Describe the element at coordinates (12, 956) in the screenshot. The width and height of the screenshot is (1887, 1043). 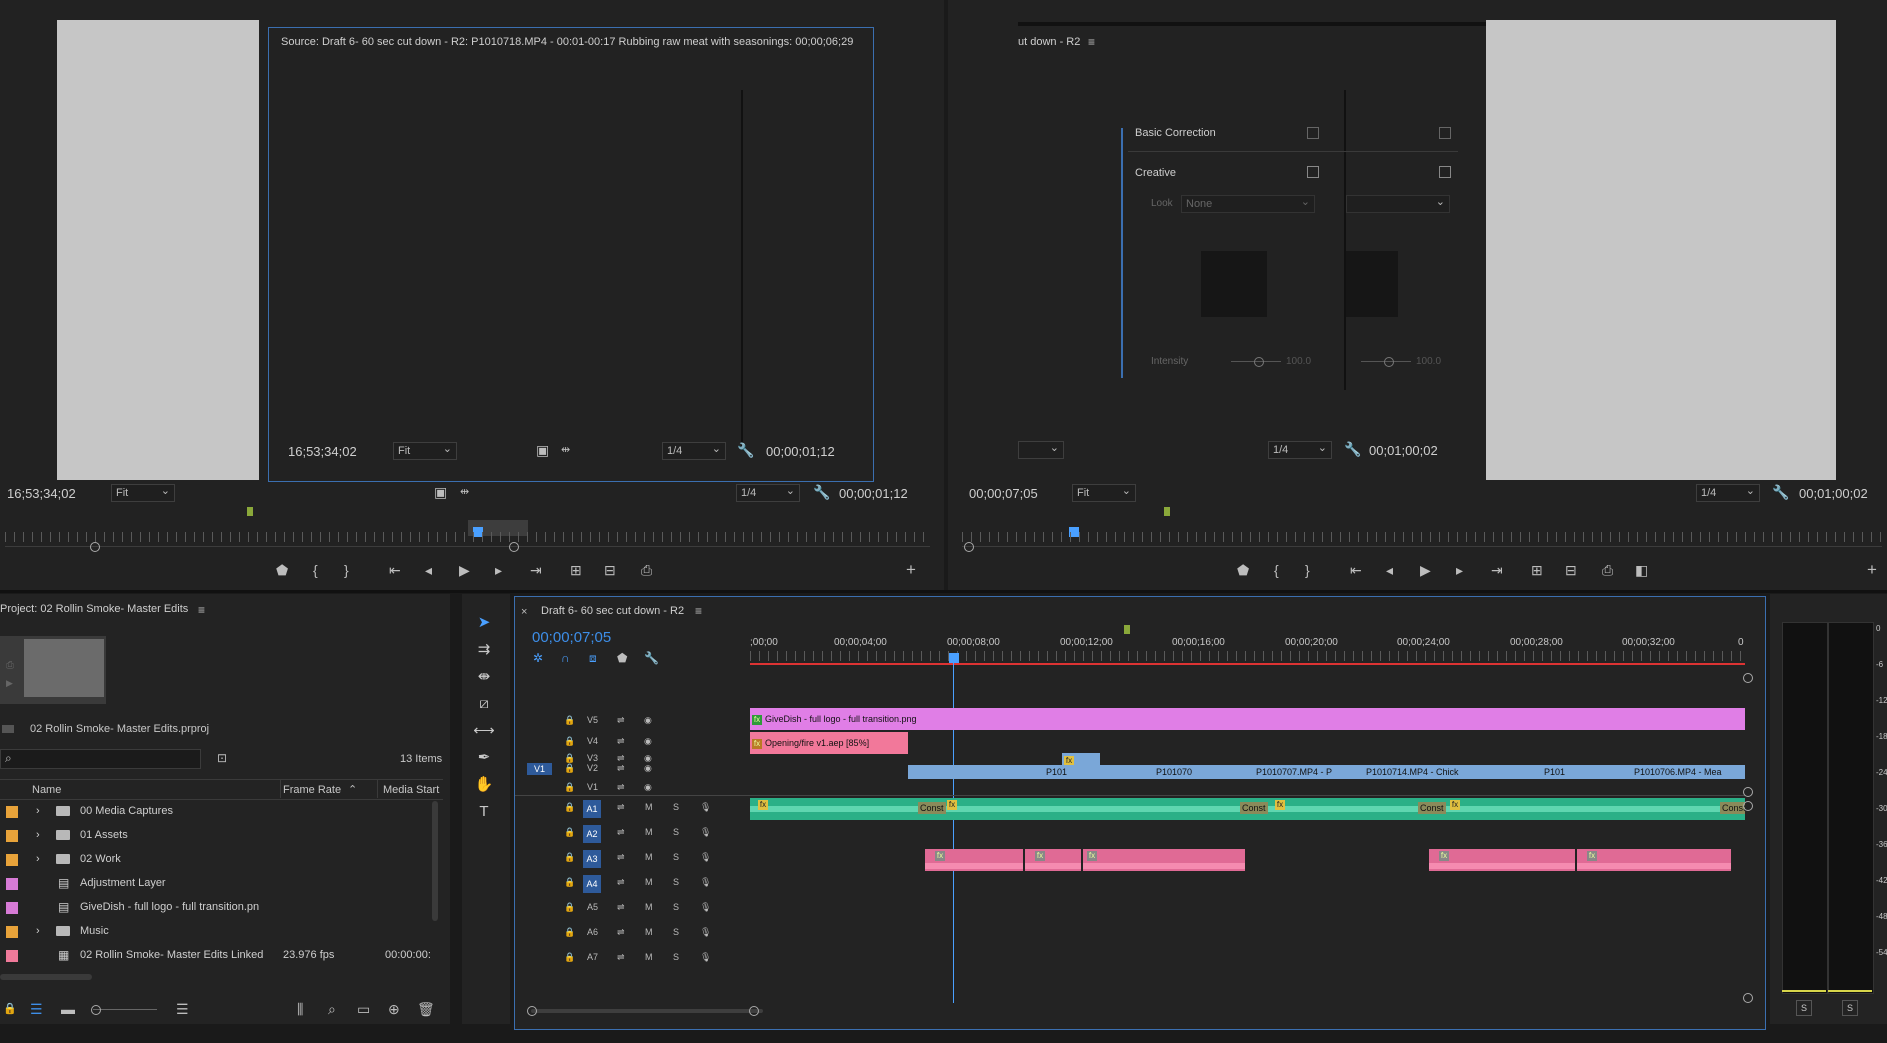
I see `label-color` at that location.